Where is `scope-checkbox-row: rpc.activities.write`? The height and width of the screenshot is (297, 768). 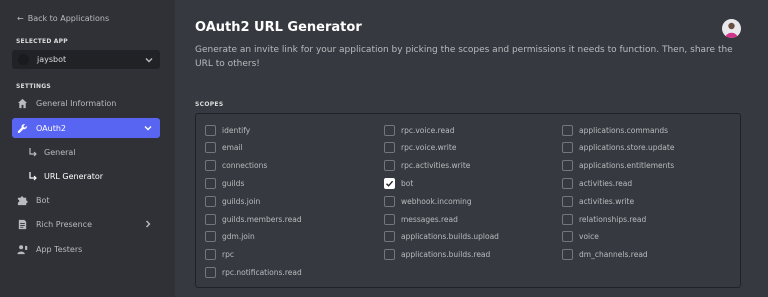
scope-checkbox-row: rpc.activities.write is located at coordinates (427, 166).